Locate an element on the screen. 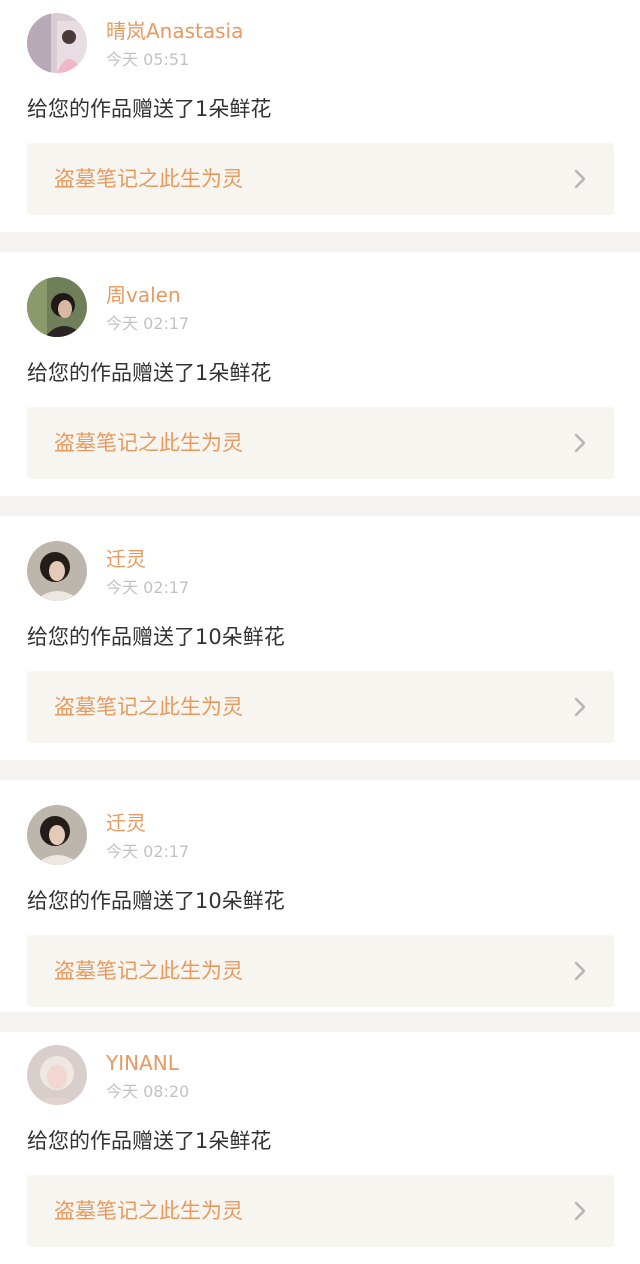 This screenshot has width=640, height=1264. username: 晴岚Anastasia is located at coordinates (174, 31).